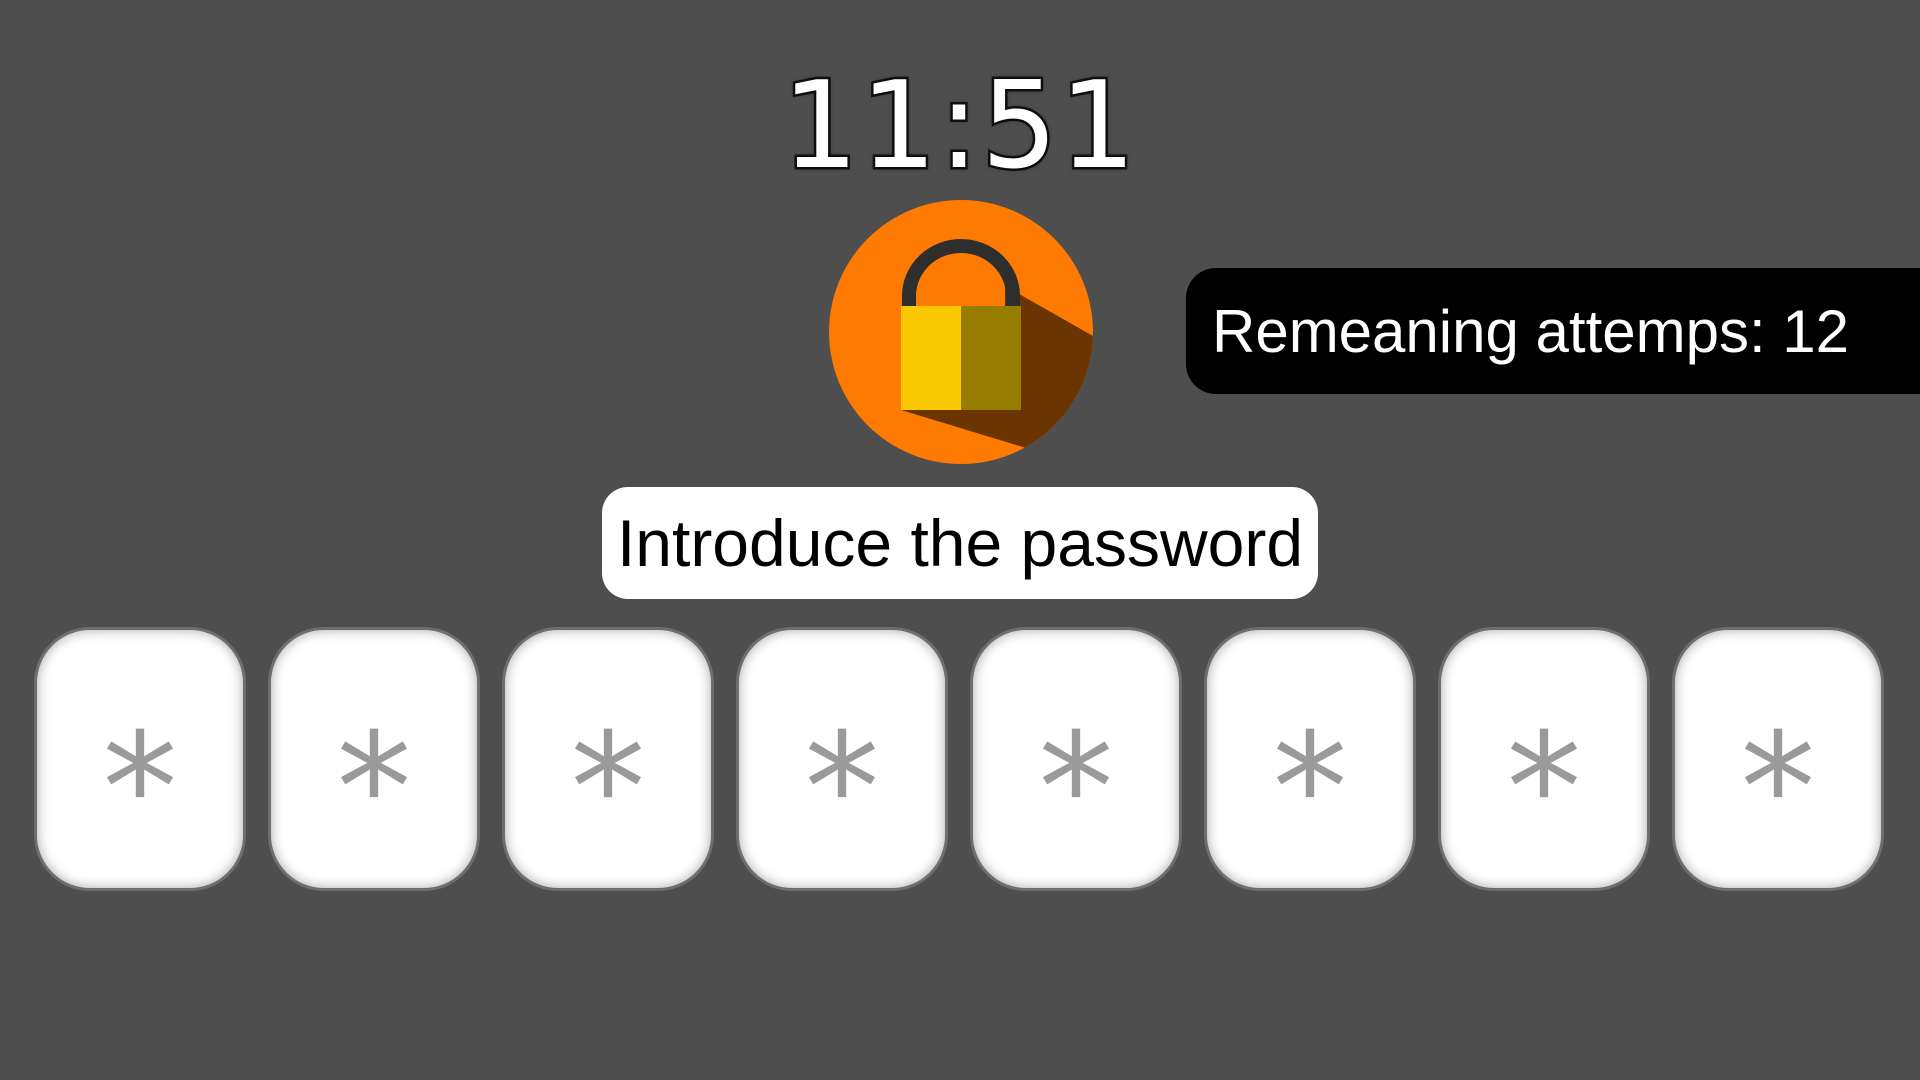 This screenshot has width=1920, height=1080. I want to click on password-slot-2: *, so click(374, 759).